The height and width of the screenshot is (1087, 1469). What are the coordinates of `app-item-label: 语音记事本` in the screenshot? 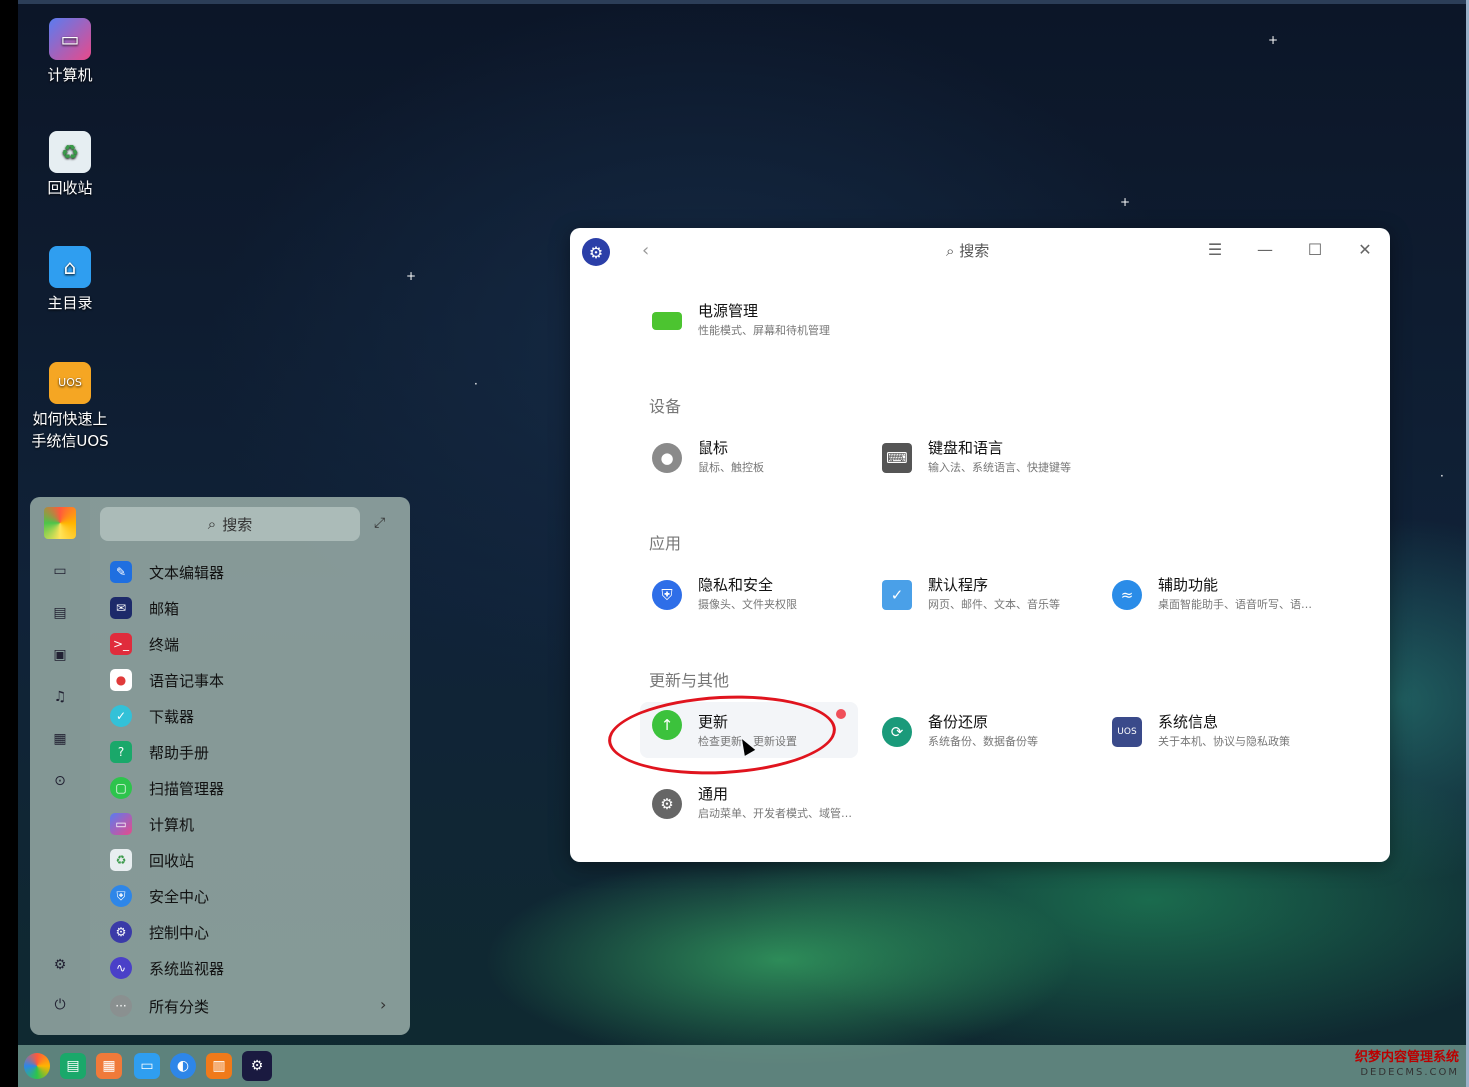 It's located at (187, 680).